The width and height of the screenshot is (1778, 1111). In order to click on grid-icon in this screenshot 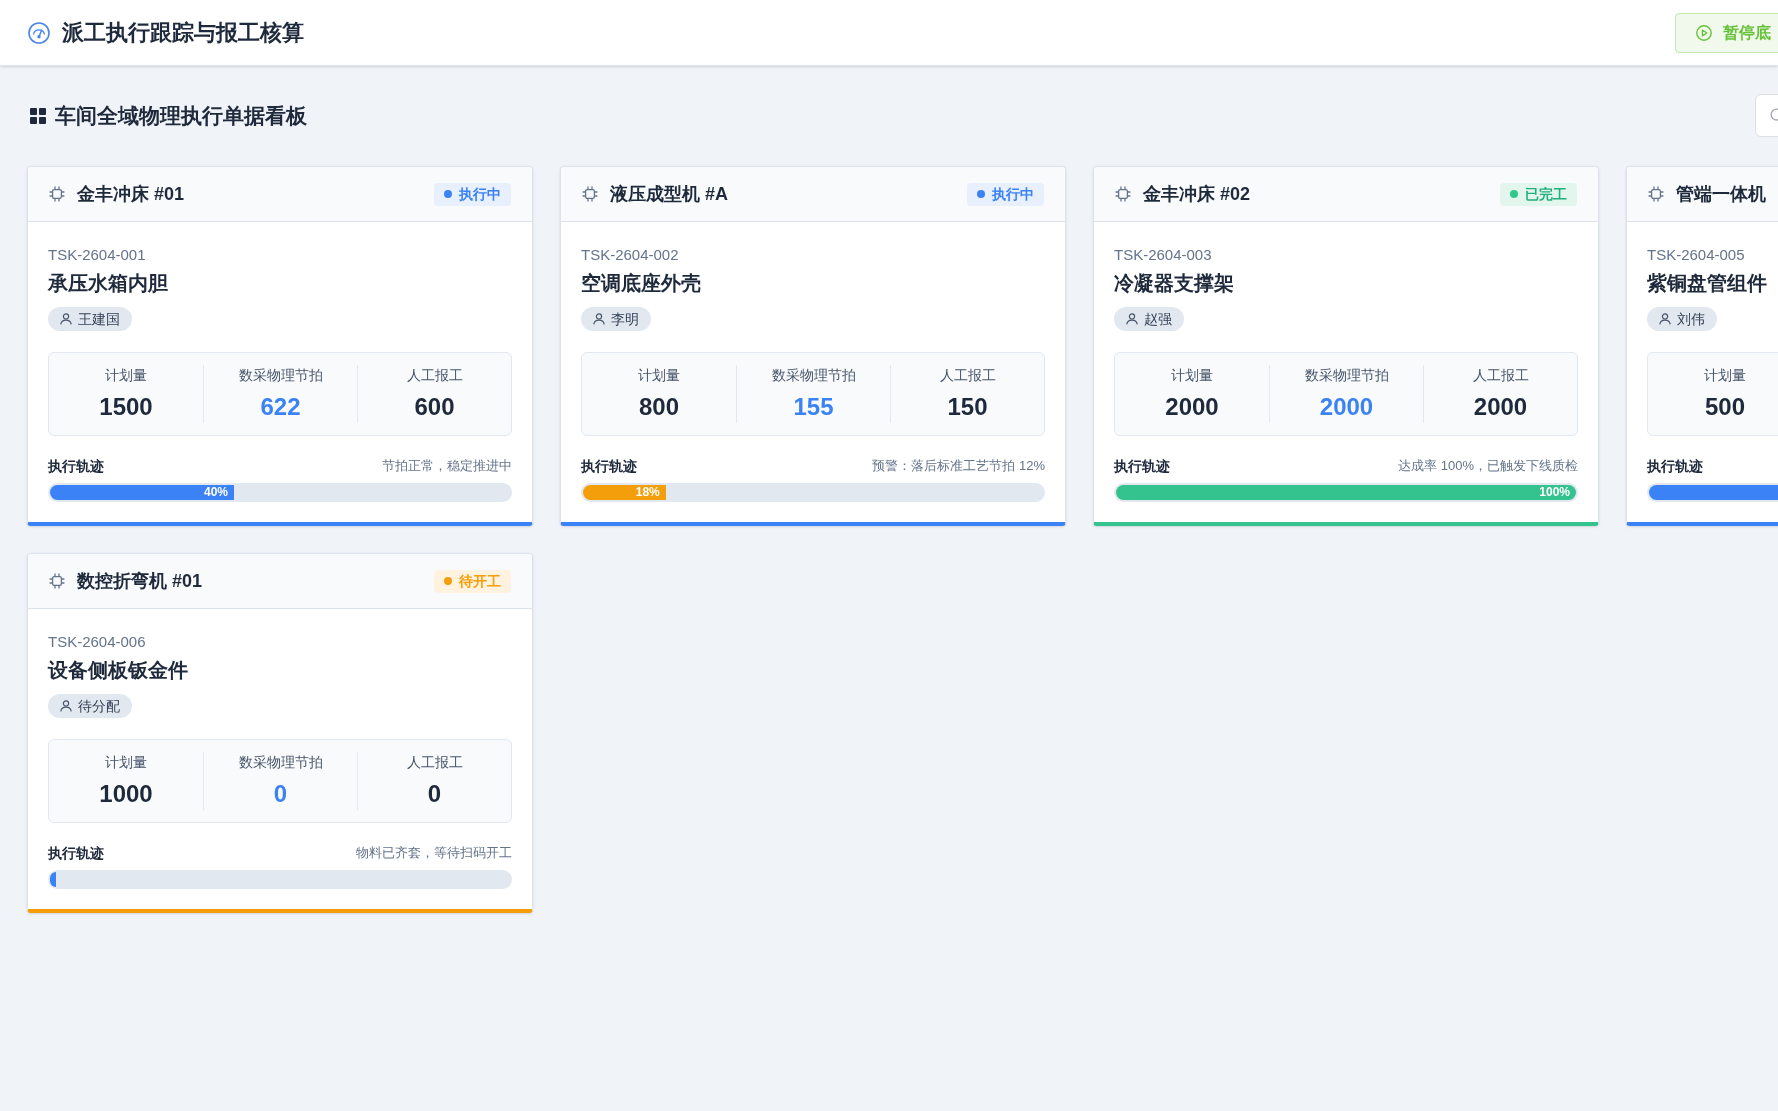, I will do `click(38, 115)`.